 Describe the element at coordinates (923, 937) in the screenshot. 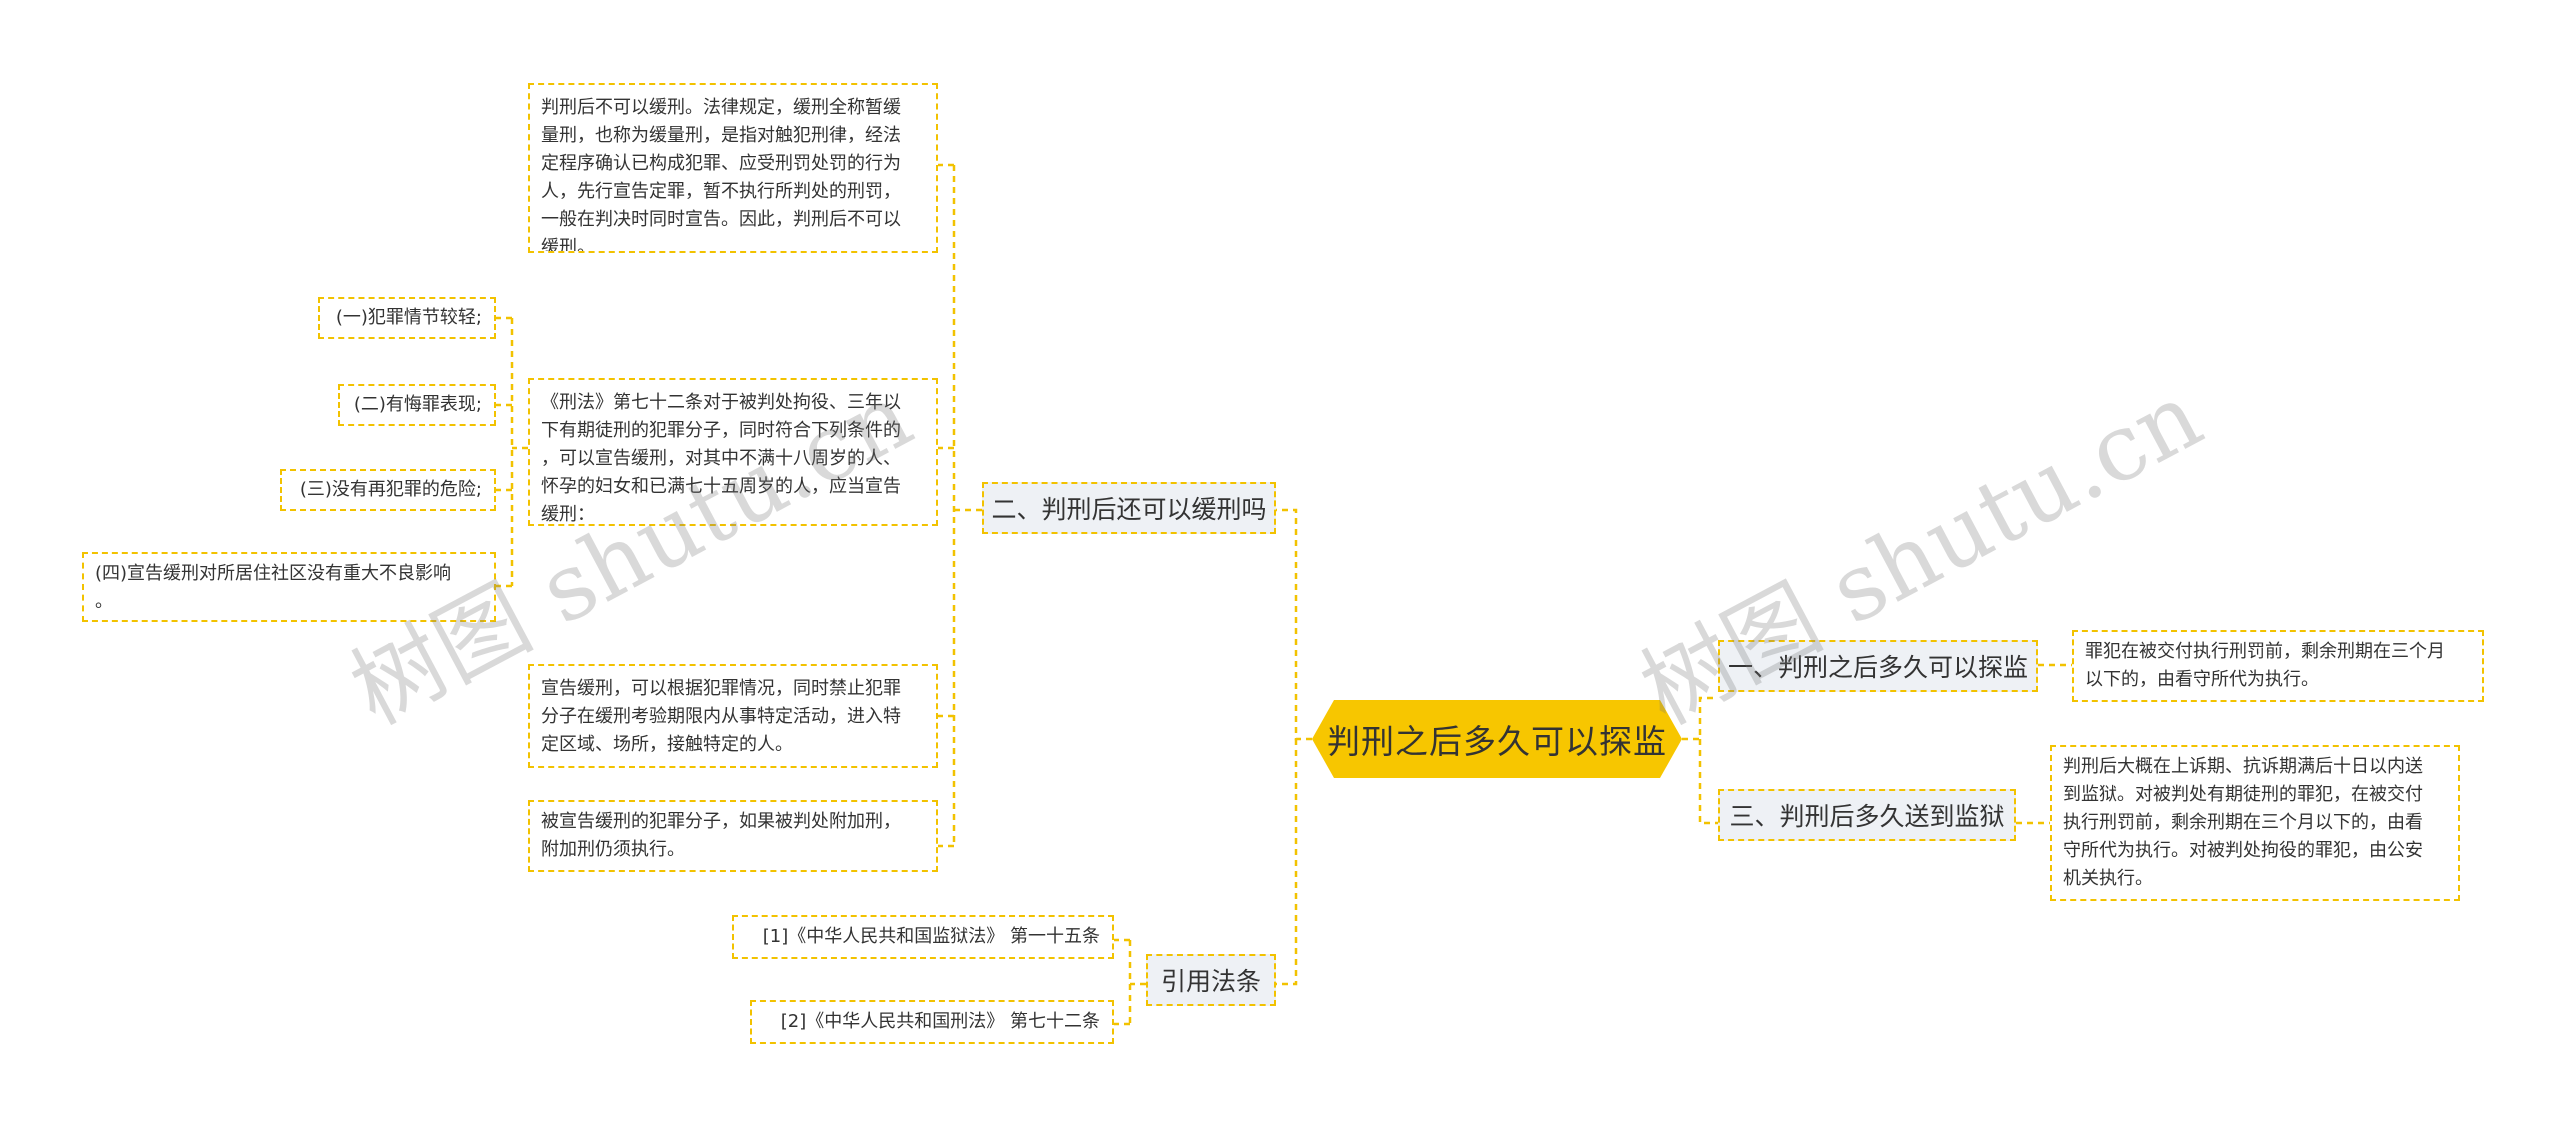

I see `ref-prison-law: [1]《中华人民共和国监狱法》 第一十五条` at that location.